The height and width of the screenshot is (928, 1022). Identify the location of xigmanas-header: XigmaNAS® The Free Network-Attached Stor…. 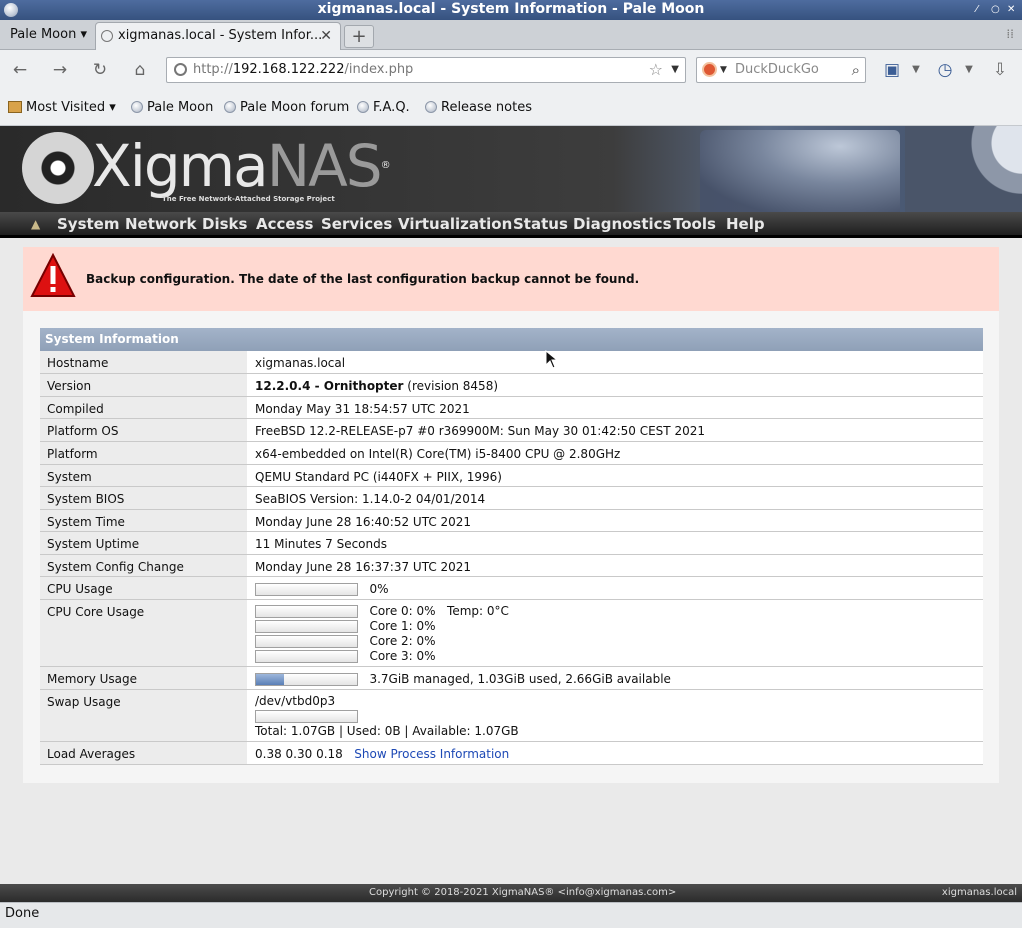
(511, 169).